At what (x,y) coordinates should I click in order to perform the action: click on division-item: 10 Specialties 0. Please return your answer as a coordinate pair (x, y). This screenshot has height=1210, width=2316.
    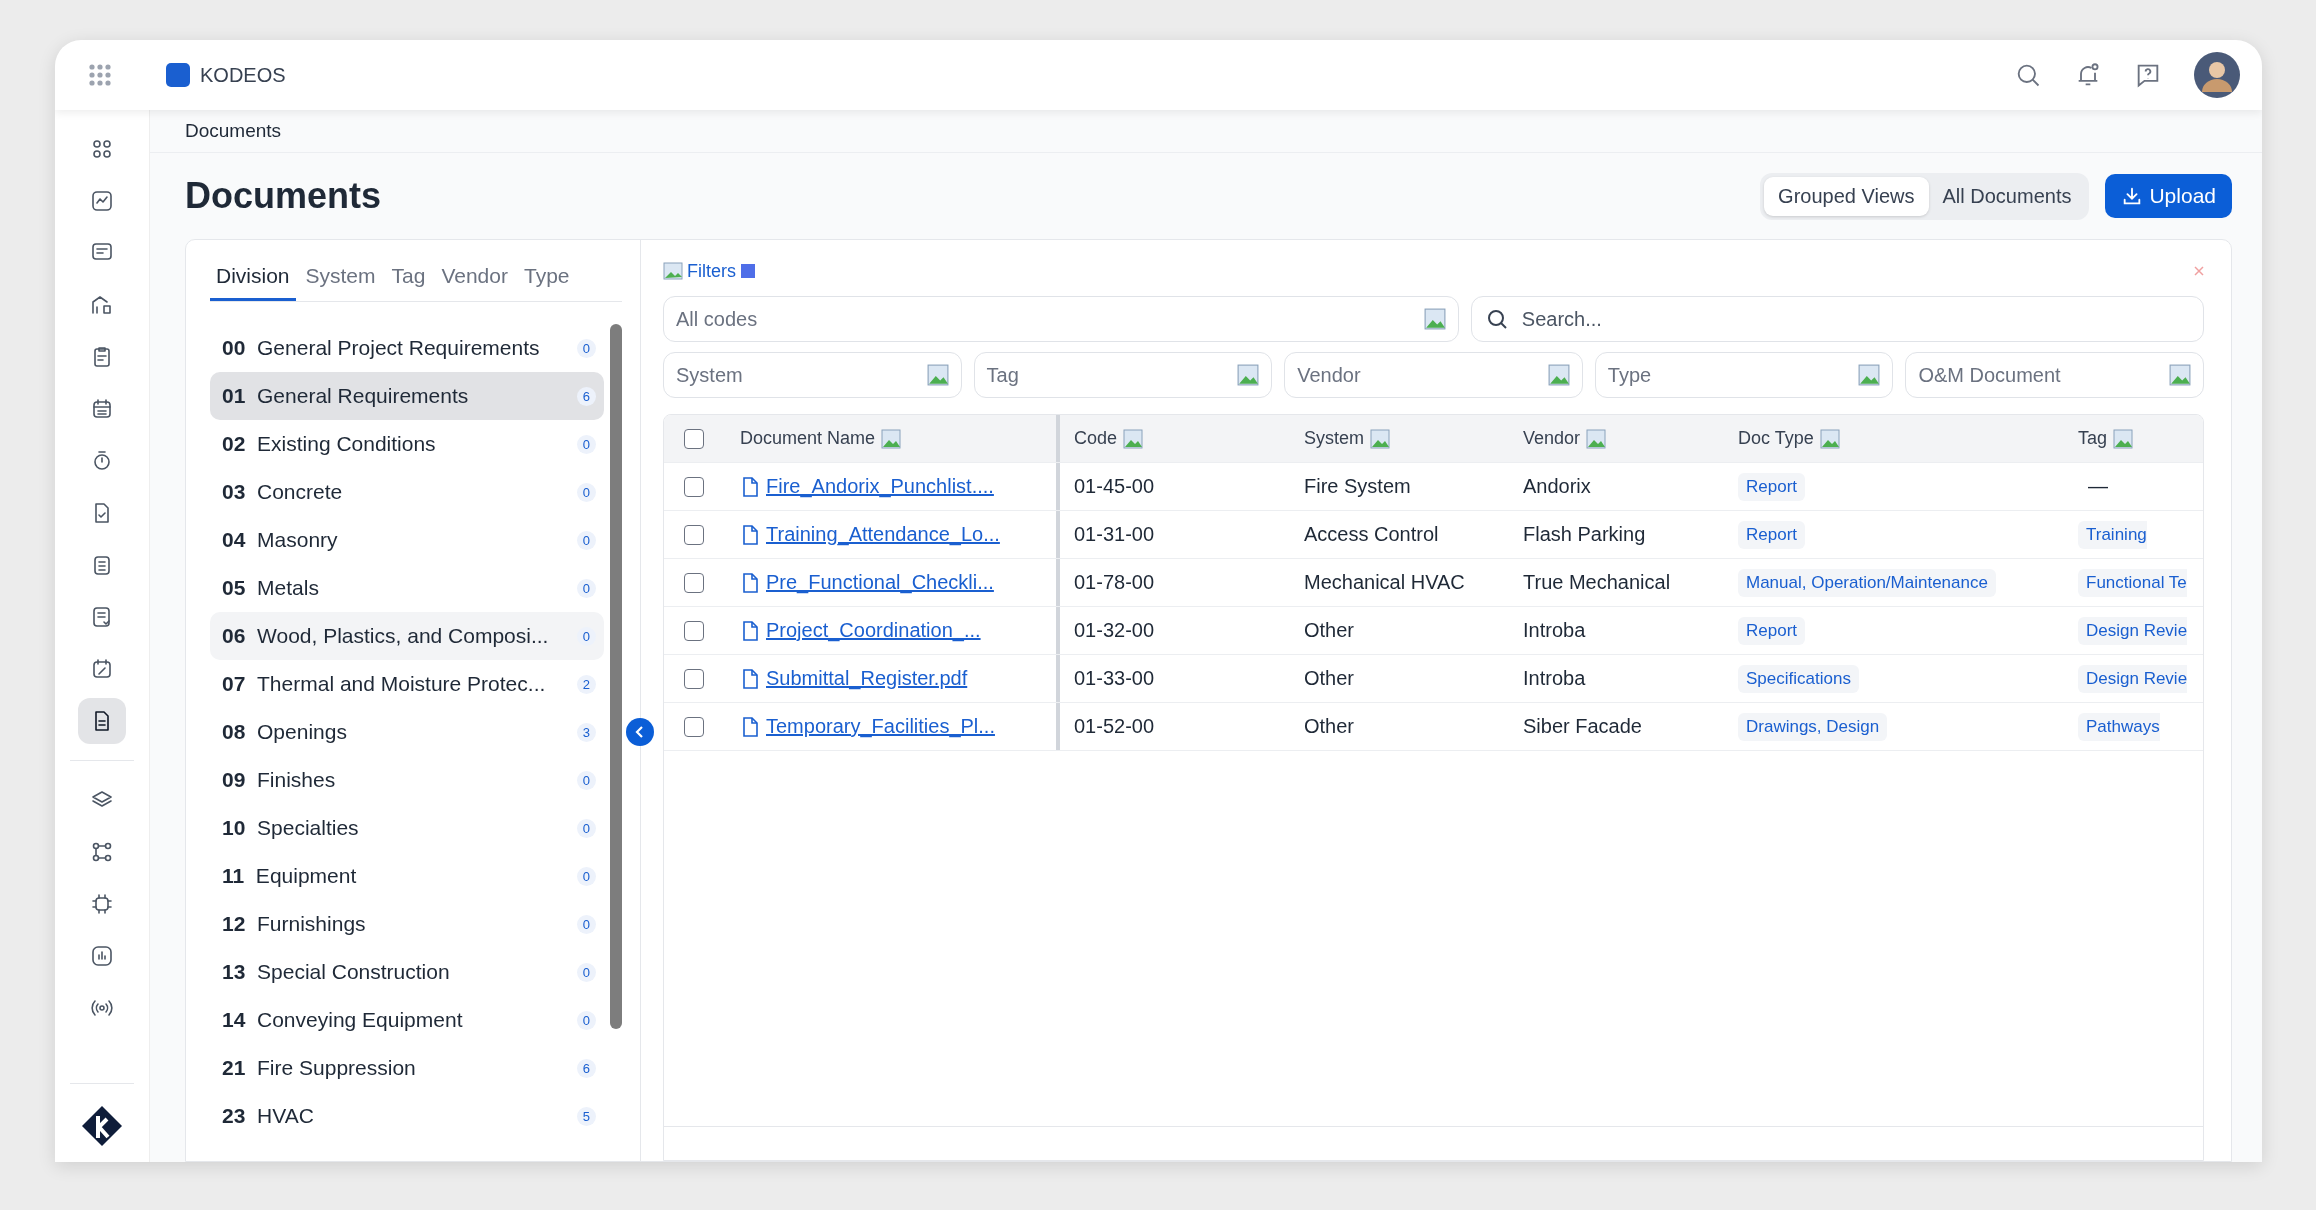
    Looking at the image, I should click on (407, 828).